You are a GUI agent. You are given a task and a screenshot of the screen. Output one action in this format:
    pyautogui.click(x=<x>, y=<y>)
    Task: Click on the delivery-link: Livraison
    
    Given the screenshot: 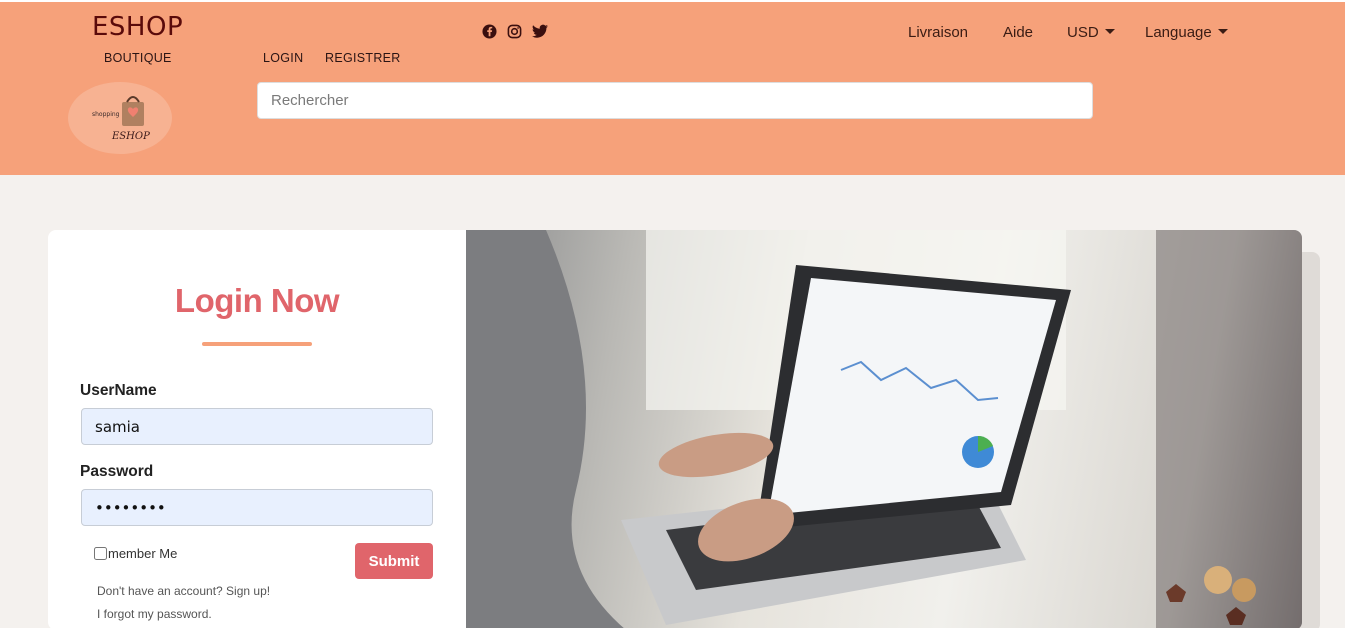 What is the action you would take?
    pyautogui.click(x=938, y=32)
    